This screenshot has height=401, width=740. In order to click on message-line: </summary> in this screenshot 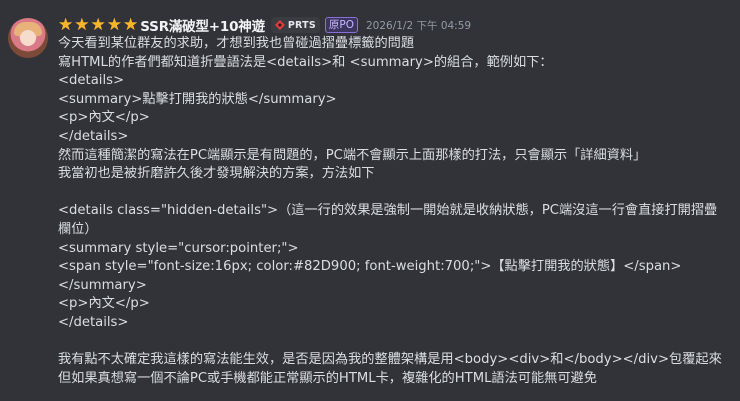, I will do `click(102, 285)`.